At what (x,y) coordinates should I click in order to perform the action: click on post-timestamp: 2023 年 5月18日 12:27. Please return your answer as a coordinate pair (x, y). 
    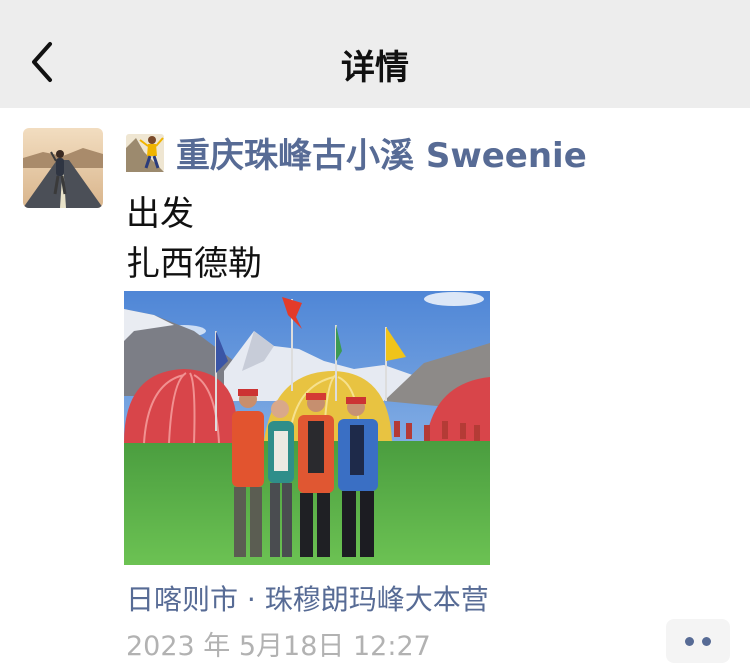
    Looking at the image, I should click on (278, 646).